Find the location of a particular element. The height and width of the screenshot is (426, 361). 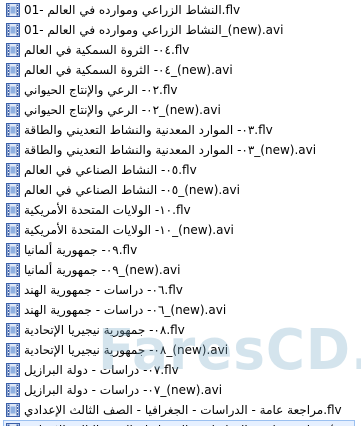

file-name: ٠٤- الثروة السمكية في العالم_(new).avi is located at coordinates (128, 70).